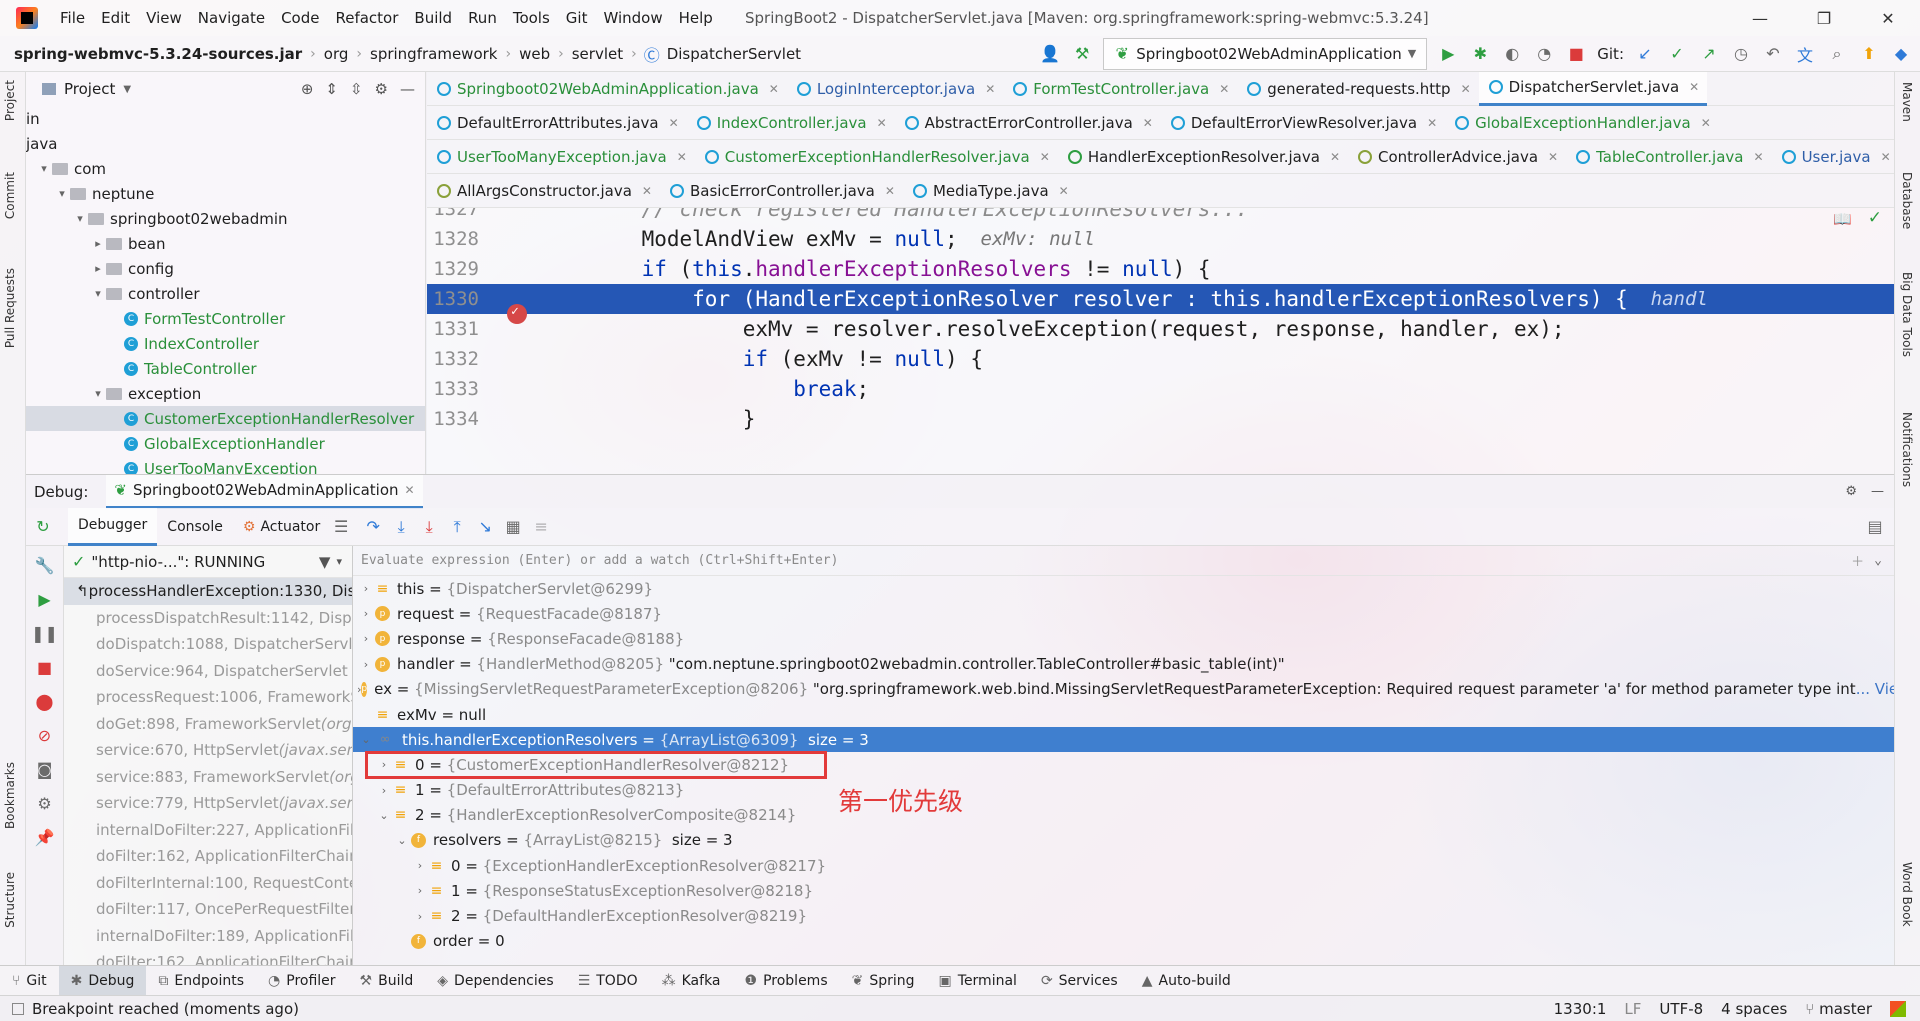  I want to click on step-out-icon: ⤒, so click(457, 527).